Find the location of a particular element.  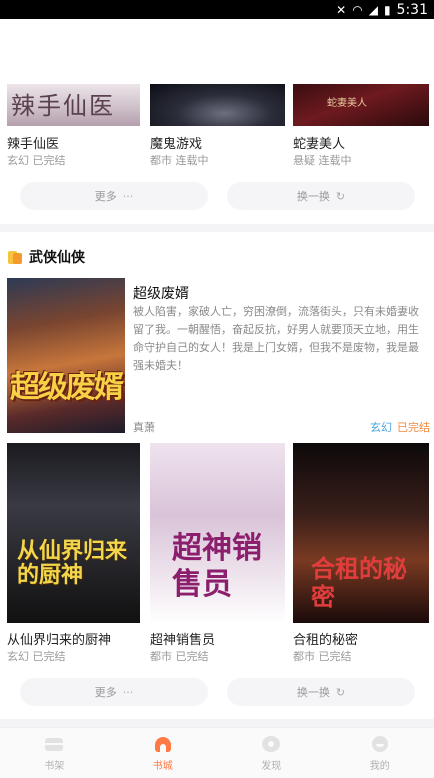

mute-icon: ✕ is located at coordinates (341, 9).